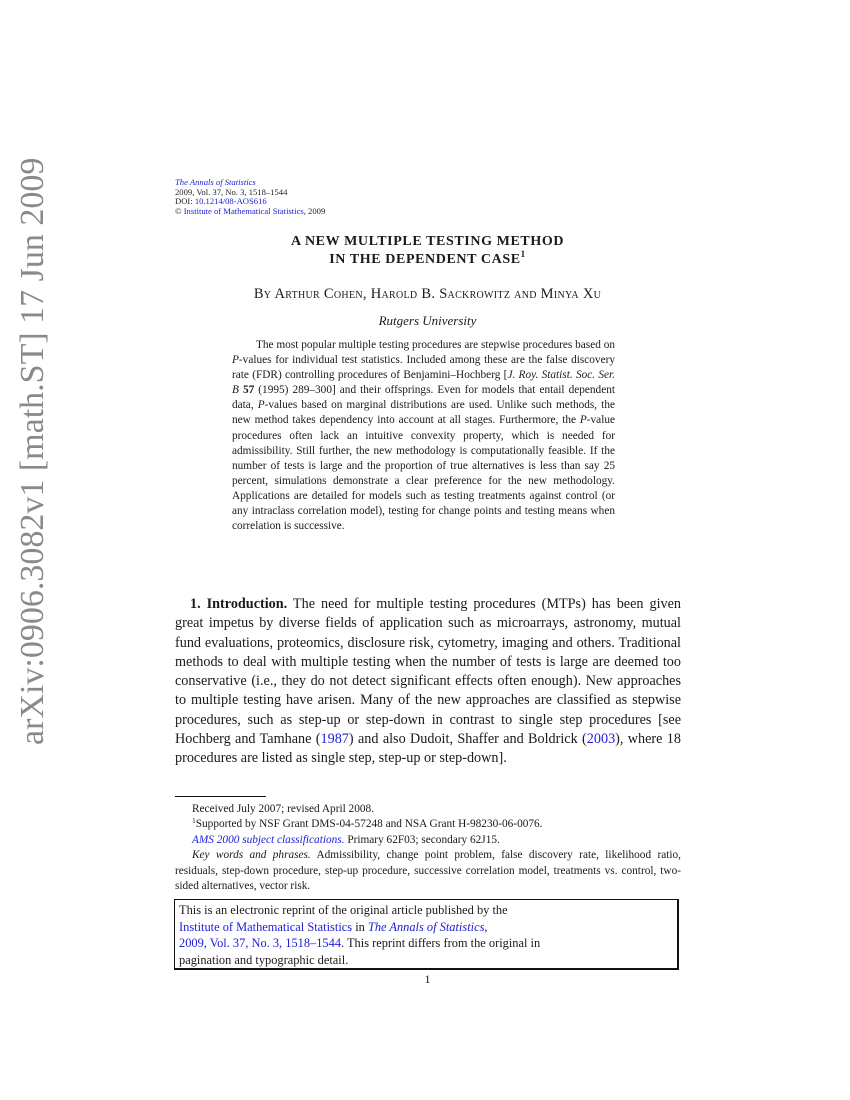 The image size is (850, 1100). Describe the element at coordinates (248, 390) in the screenshot. I see `journal-volume: 57` at that location.